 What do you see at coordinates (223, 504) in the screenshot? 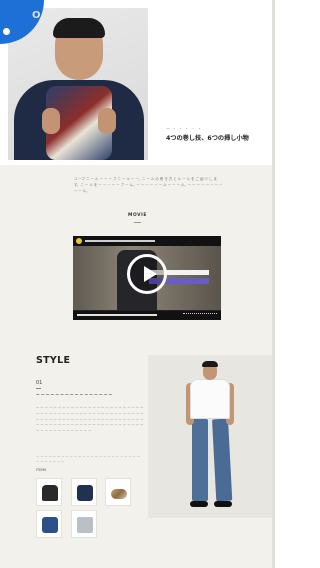
I see `model-shoe-right` at bounding box center [223, 504].